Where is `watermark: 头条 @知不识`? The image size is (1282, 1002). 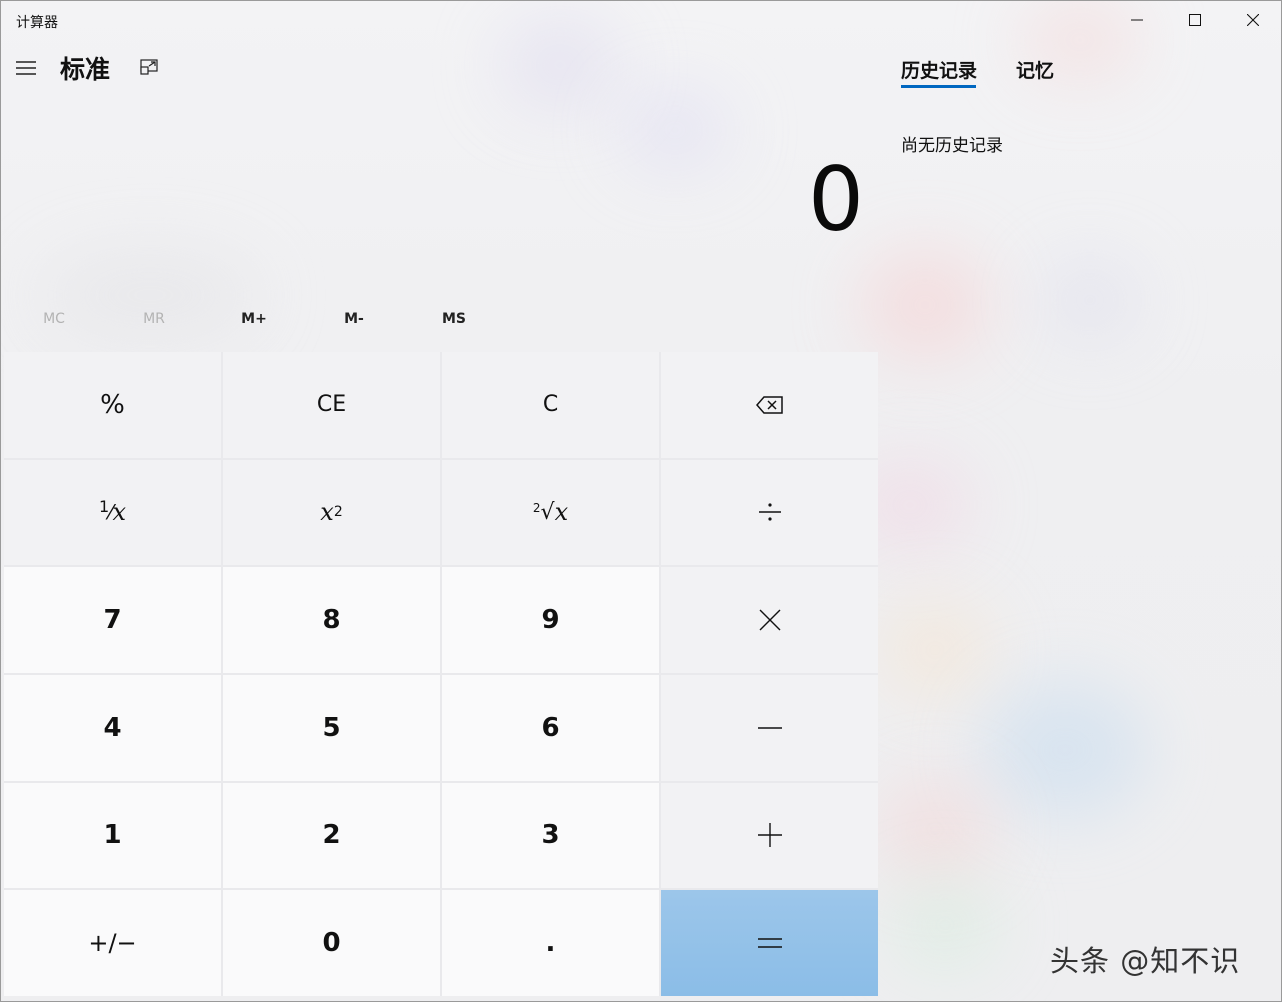
watermark: 头条 @知不识 is located at coordinates (1145, 961).